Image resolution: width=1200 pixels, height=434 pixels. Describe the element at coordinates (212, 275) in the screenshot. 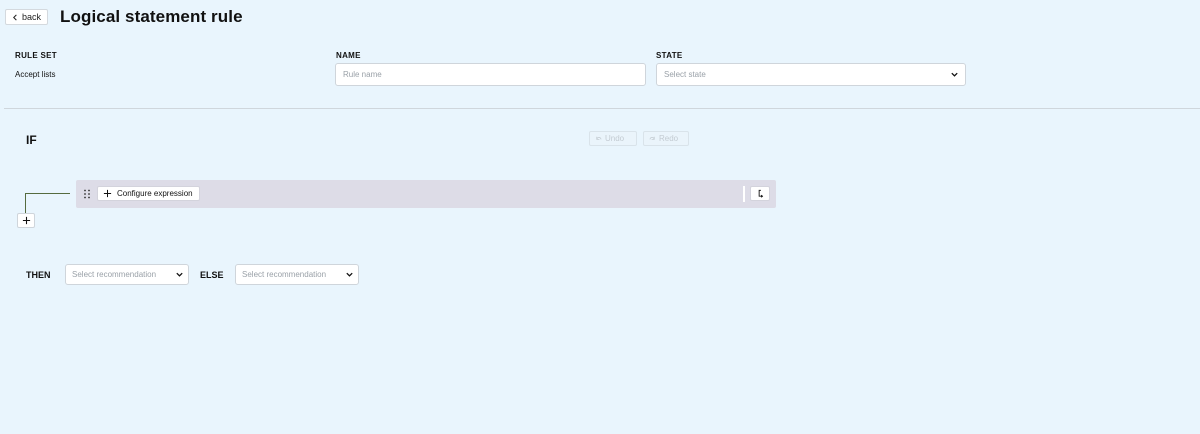

I see `else-label: ELSE` at that location.